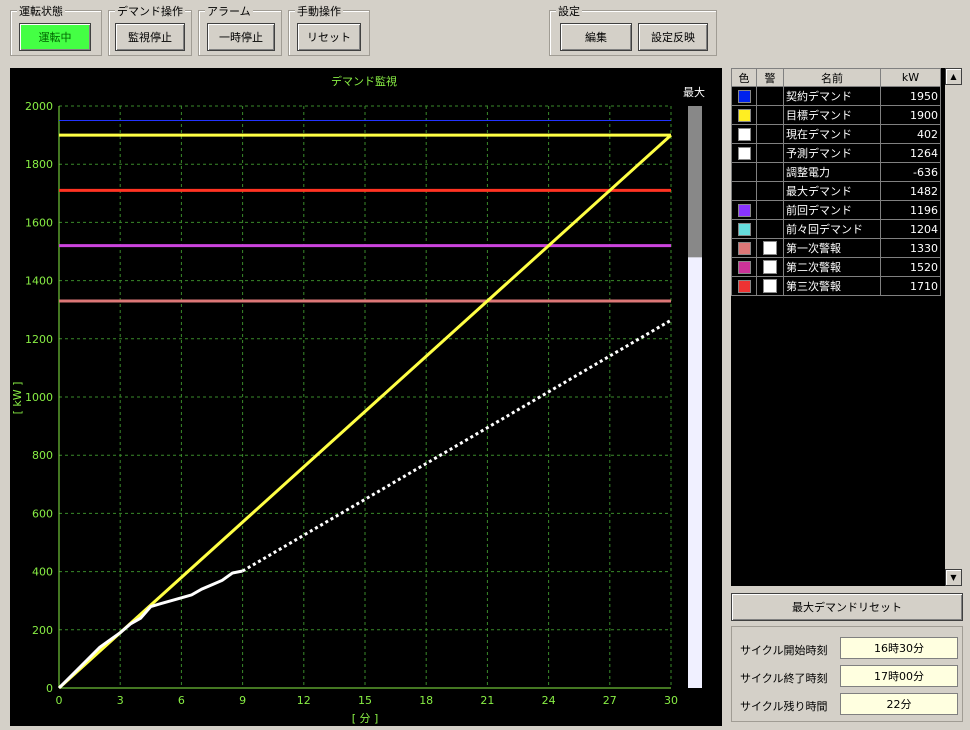 The height and width of the screenshot is (730, 970). I want to click on legend-name: 契約デマンド, so click(832, 96).